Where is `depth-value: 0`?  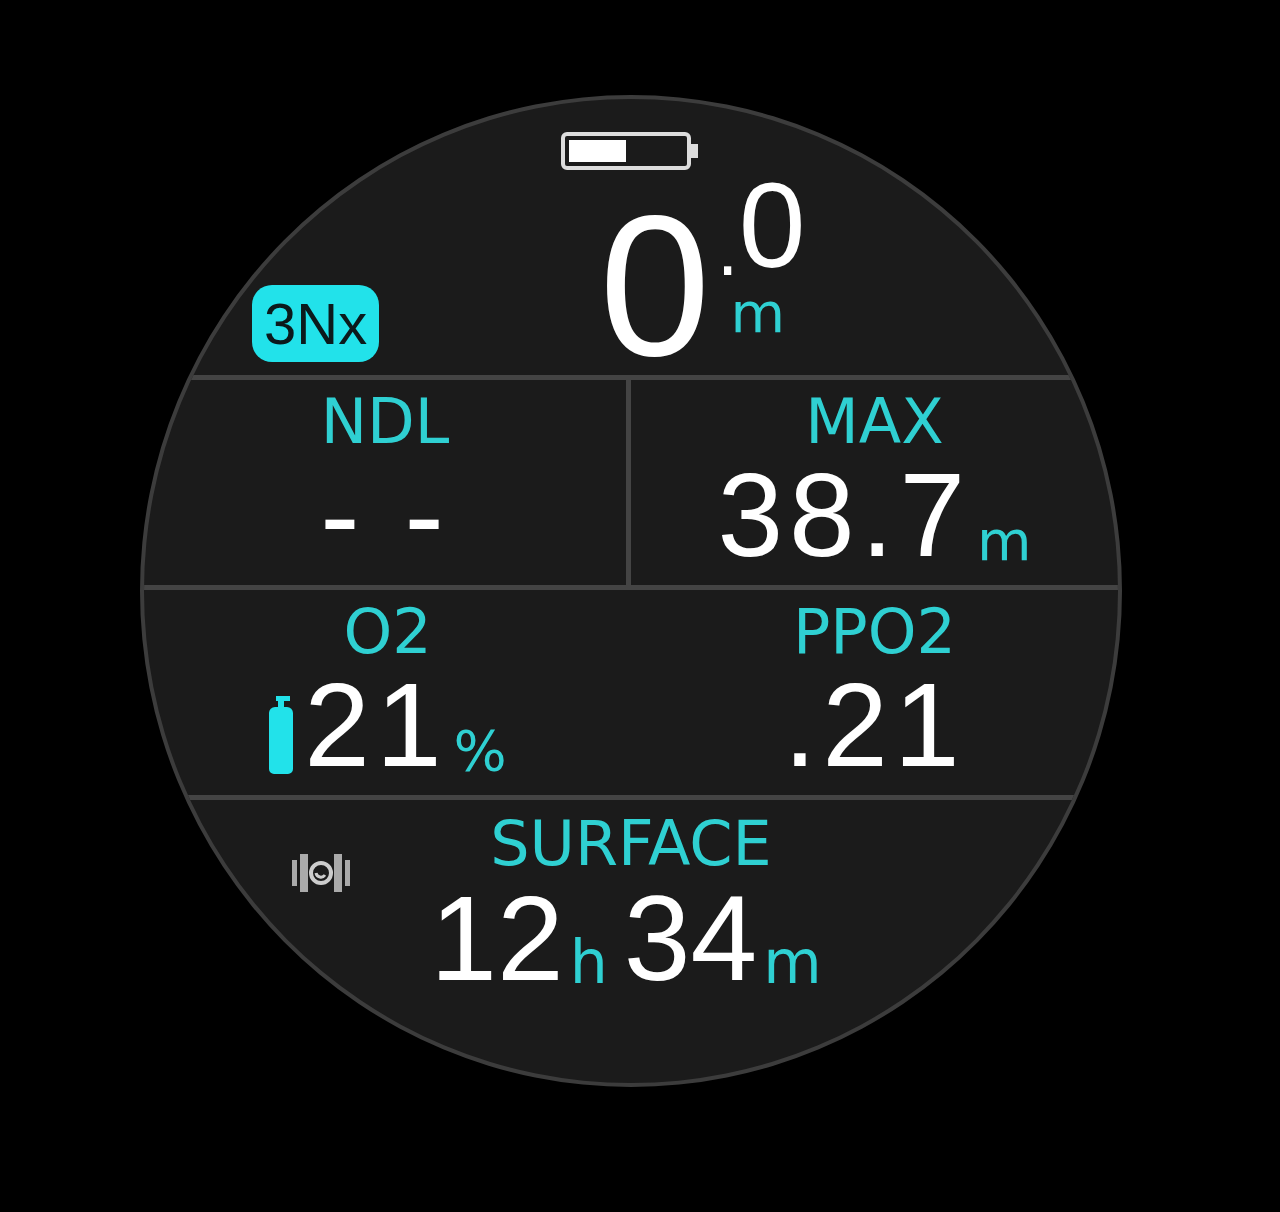
depth-value: 0 is located at coordinates (655, 286).